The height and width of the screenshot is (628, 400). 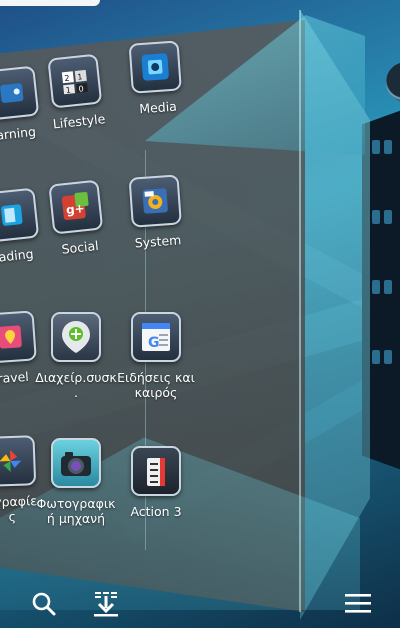 I want to click on search-button, so click(x=44, y=606).